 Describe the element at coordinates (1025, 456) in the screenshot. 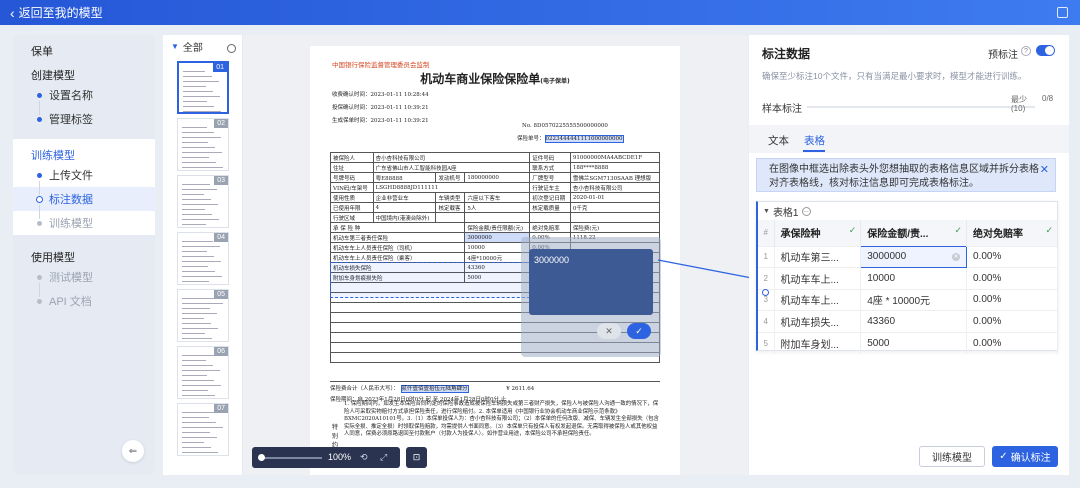

I see `confirm-annotation-button: ✓ 确认标注` at that location.